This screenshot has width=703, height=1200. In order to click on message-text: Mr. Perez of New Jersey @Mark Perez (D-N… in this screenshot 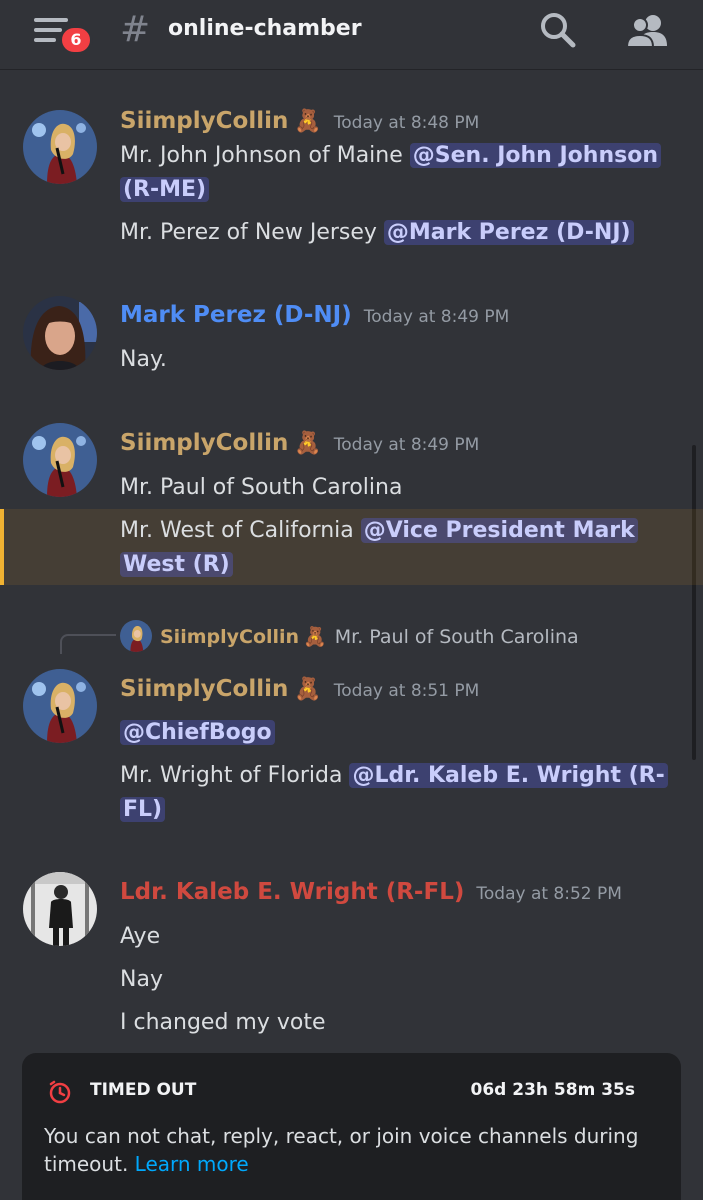, I will do `click(377, 233)`.